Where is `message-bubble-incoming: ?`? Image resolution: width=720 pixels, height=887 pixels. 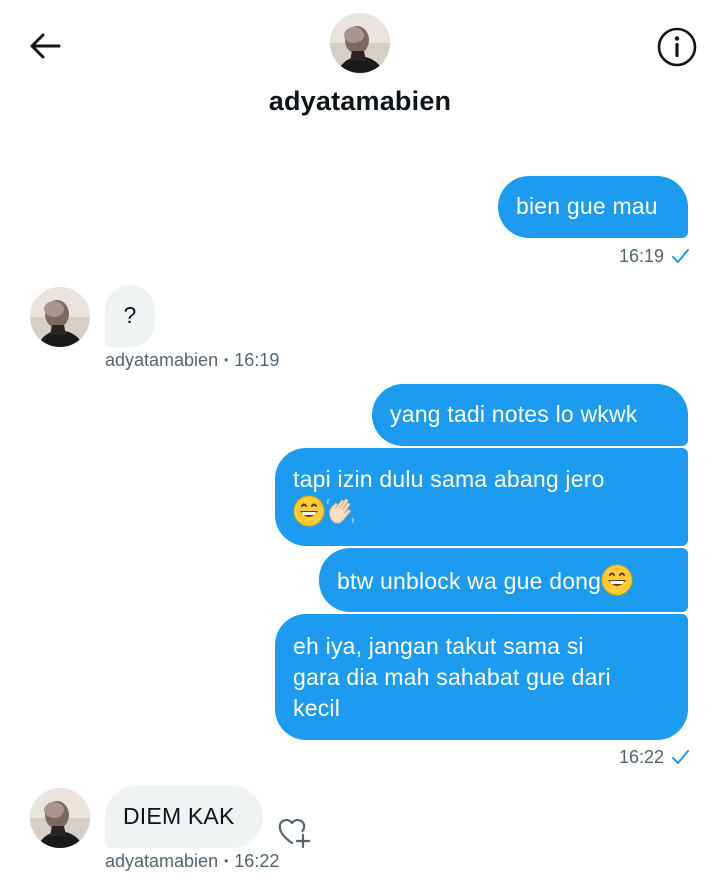 message-bubble-incoming: ? is located at coordinates (130, 316).